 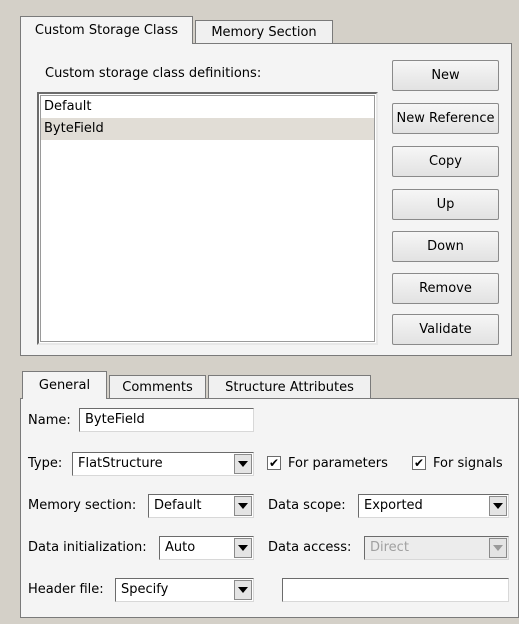 I want to click on for-signals-checkbox: ✔, so click(x=419, y=463).